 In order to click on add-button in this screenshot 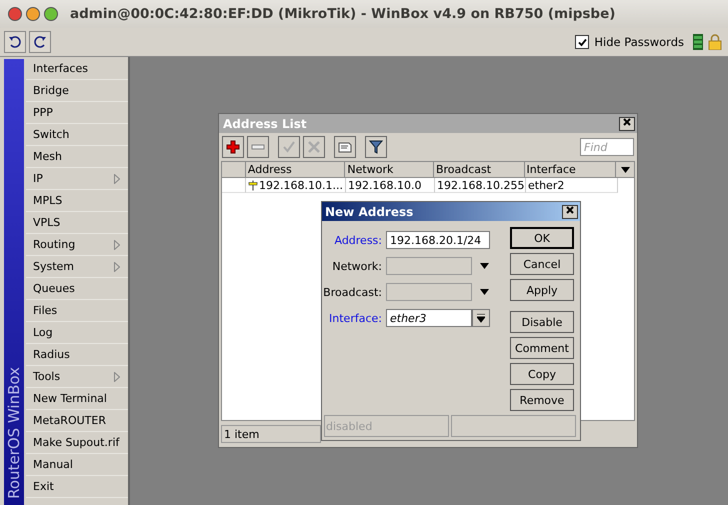, I will do `click(233, 147)`.